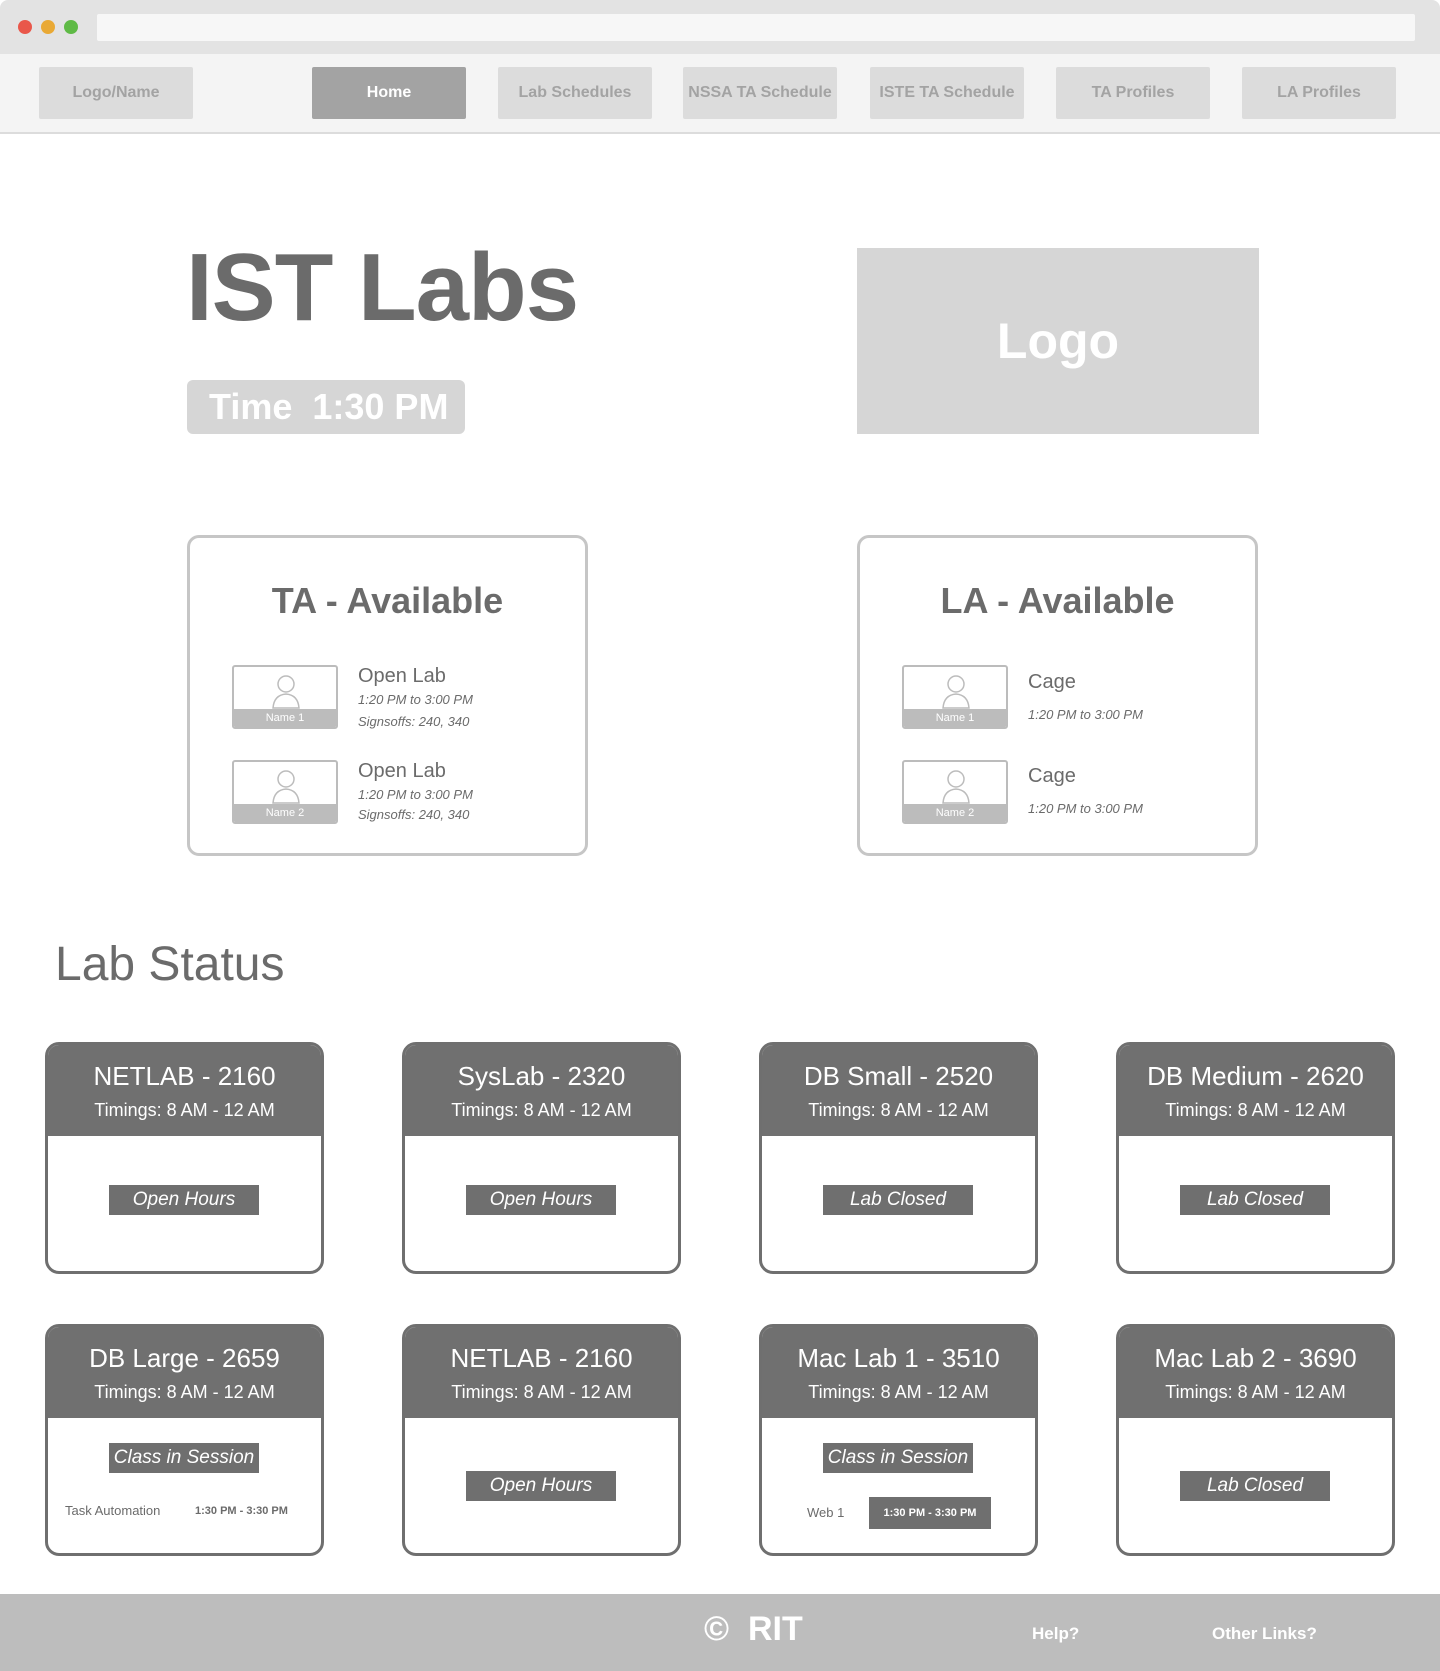 The height and width of the screenshot is (1671, 1440). What do you see at coordinates (326, 407) in the screenshot?
I see `current-time-badge: Time 1:30 PM` at bounding box center [326, 407].